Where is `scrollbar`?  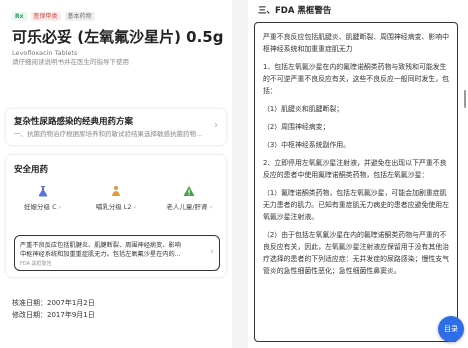
scrollbar is located at coordinates (465, 99).